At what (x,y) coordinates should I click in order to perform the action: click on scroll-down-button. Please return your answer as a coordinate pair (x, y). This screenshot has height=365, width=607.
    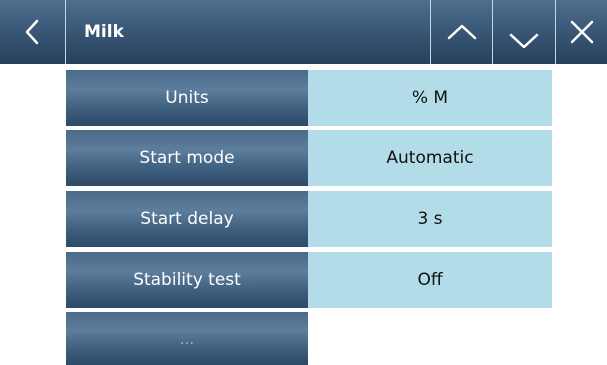
    Looking at the image, I should click on (524, 32).